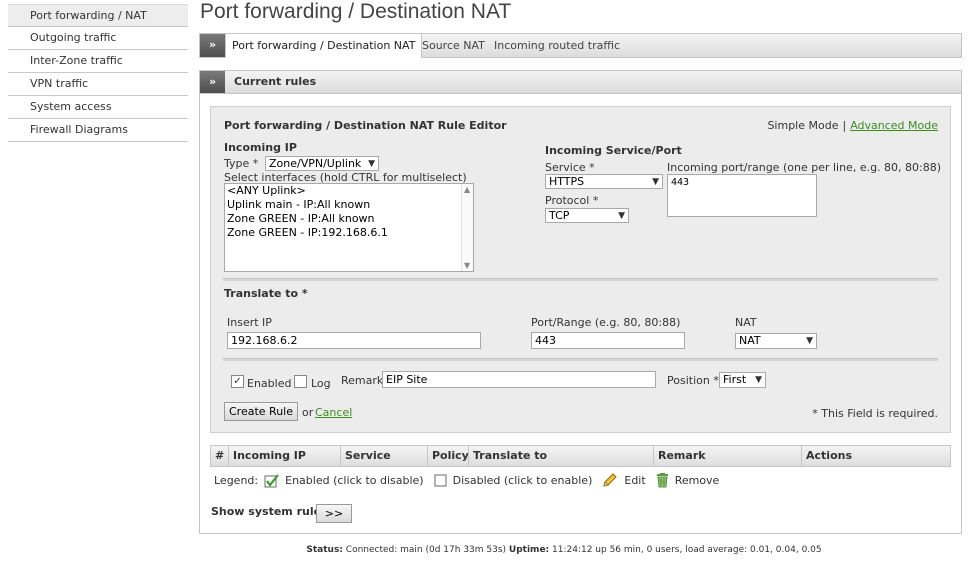  What do you see at coordinates (98, 130) in the screenshot?
I see `sidebar-item-firewall-diagrams: Firewall Diagrams` at bounding box center [98, 130].